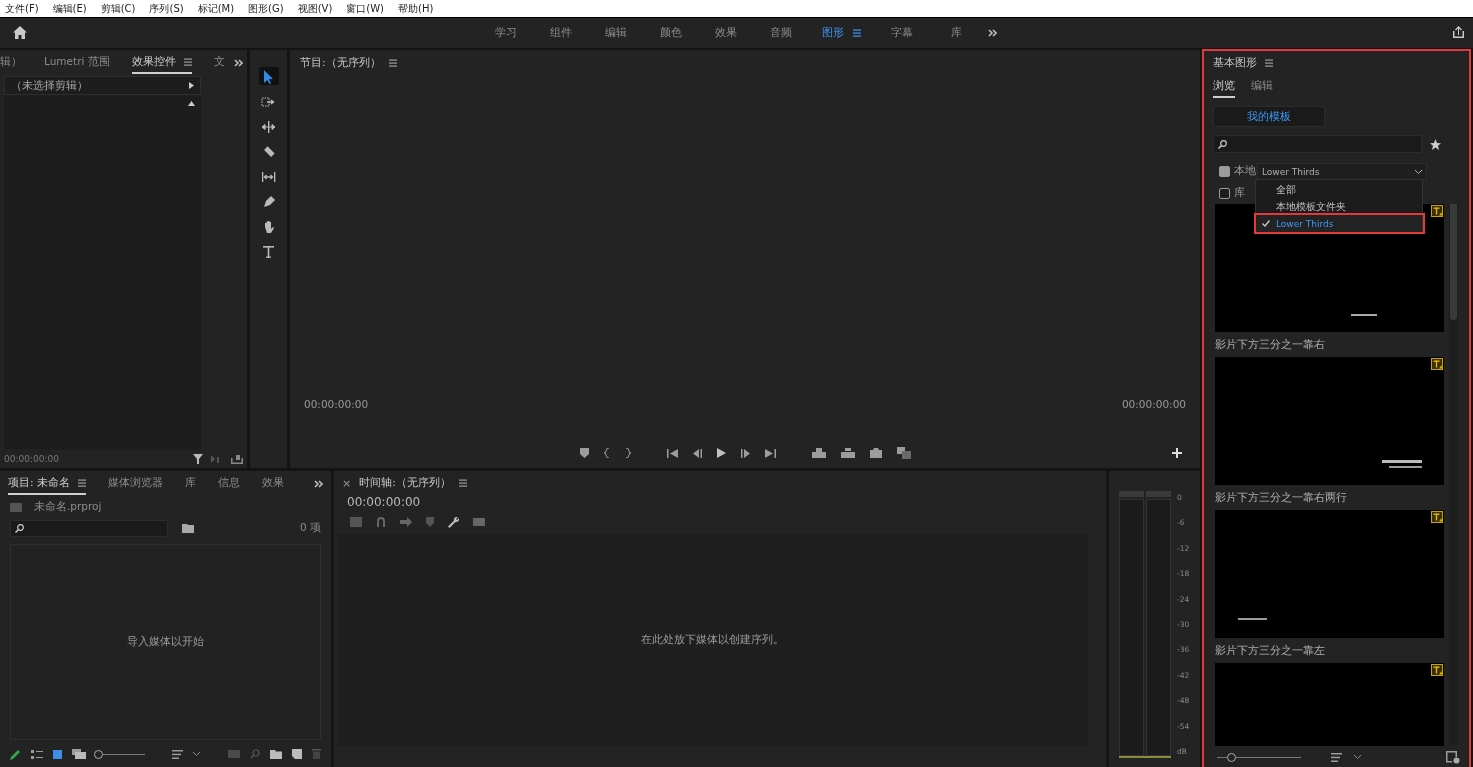  I want to click on pencil-icon, so click(15, 754).